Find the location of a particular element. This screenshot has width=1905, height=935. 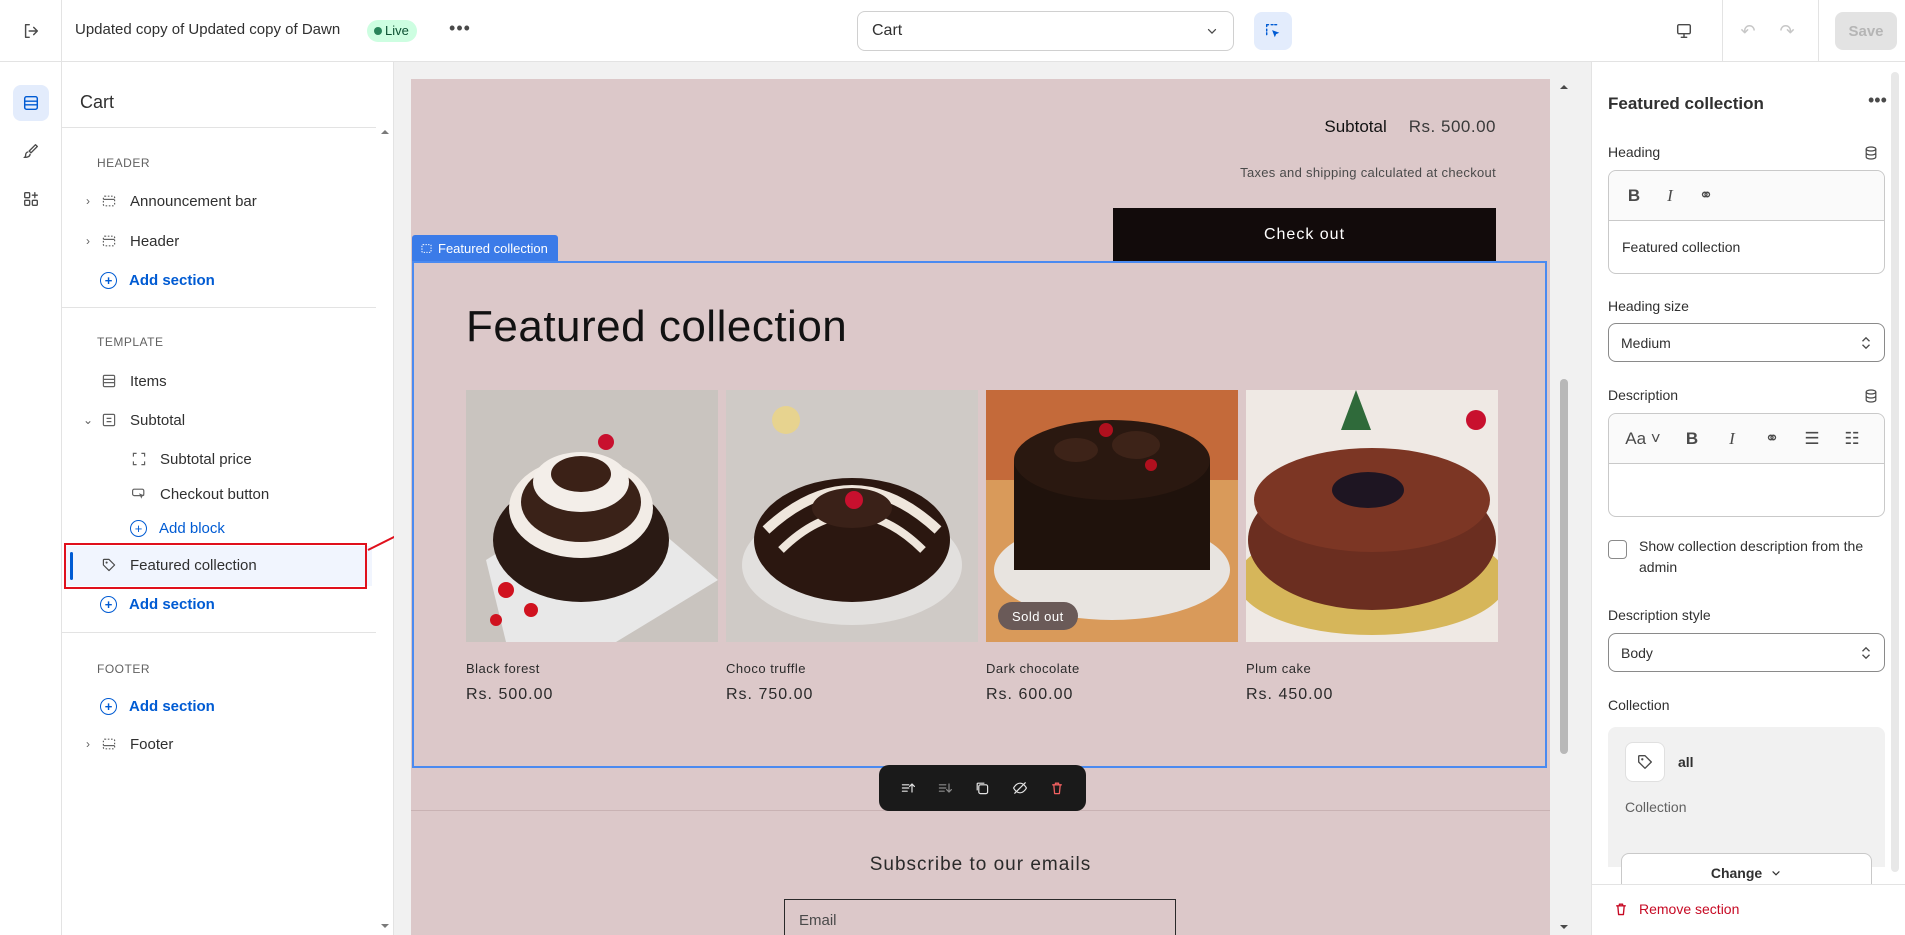

collection-picker: all Collection is located at coordinates (1746, 797).